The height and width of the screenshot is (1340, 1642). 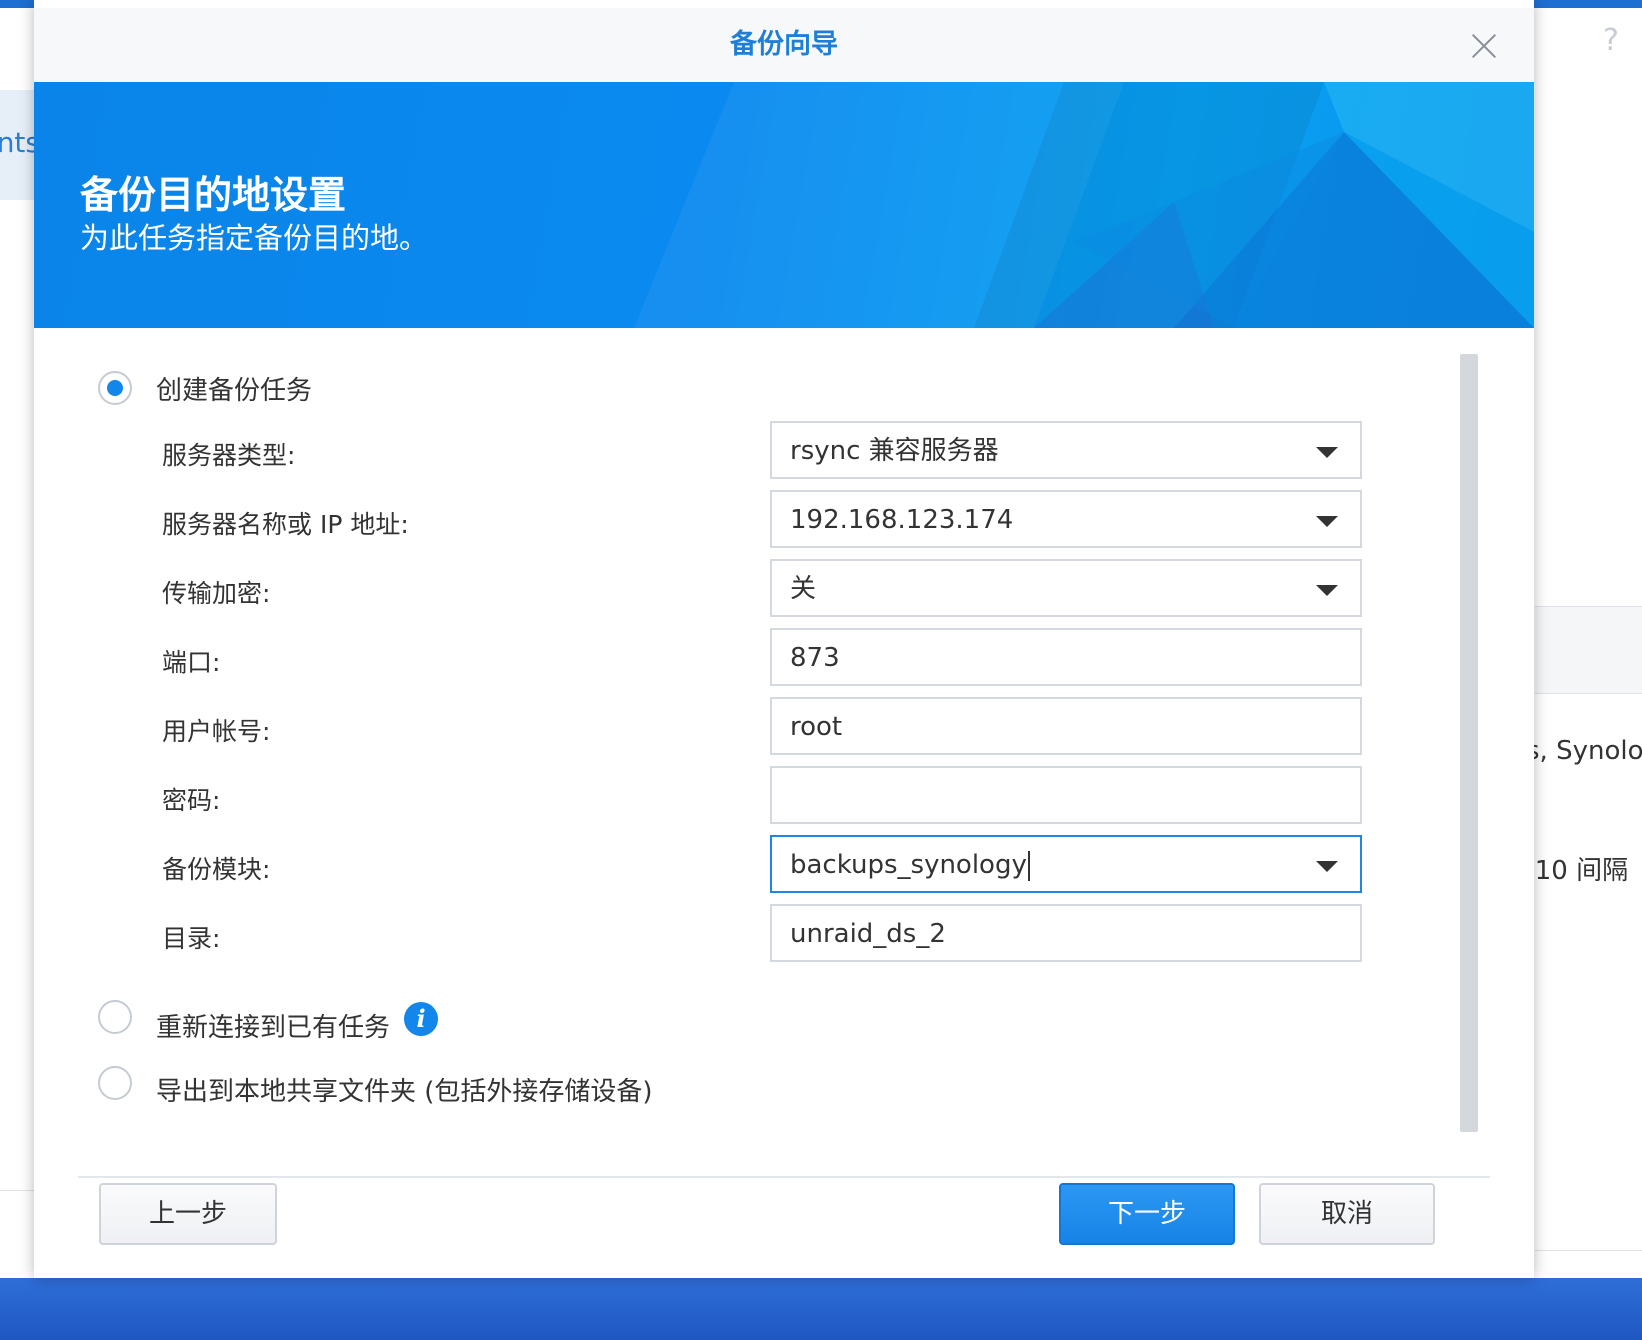 I want to click on background-right-text: :10 间隔, so click(x=1577, y=871).